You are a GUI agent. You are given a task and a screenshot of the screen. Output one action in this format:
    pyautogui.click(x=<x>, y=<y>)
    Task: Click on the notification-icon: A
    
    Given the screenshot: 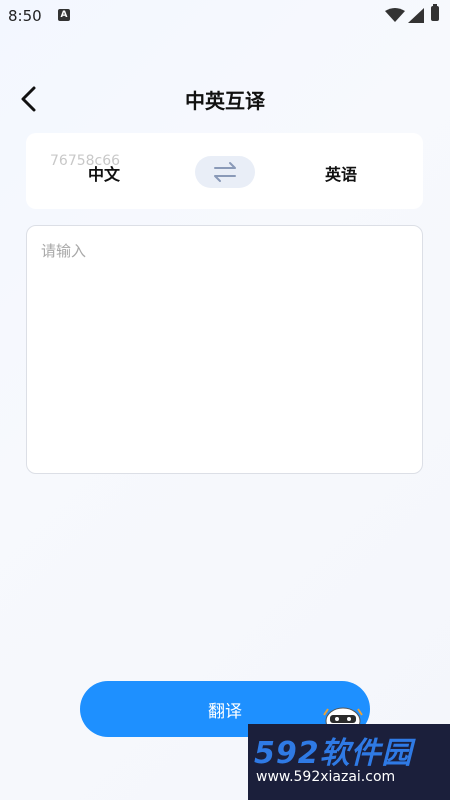 What is the action you would take?
    pyautogui.click(x=64, y=15)
    